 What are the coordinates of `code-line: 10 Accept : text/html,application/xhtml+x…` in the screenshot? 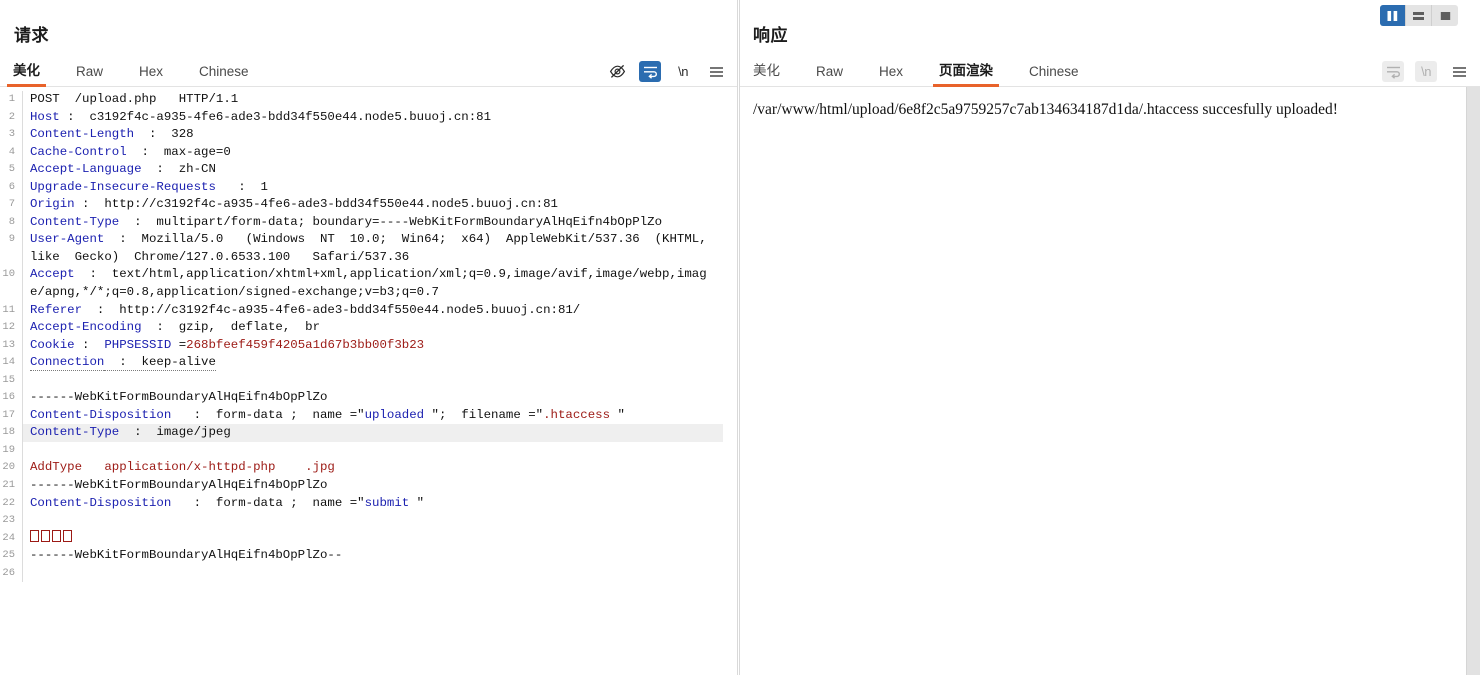 It's located at (368, 284).